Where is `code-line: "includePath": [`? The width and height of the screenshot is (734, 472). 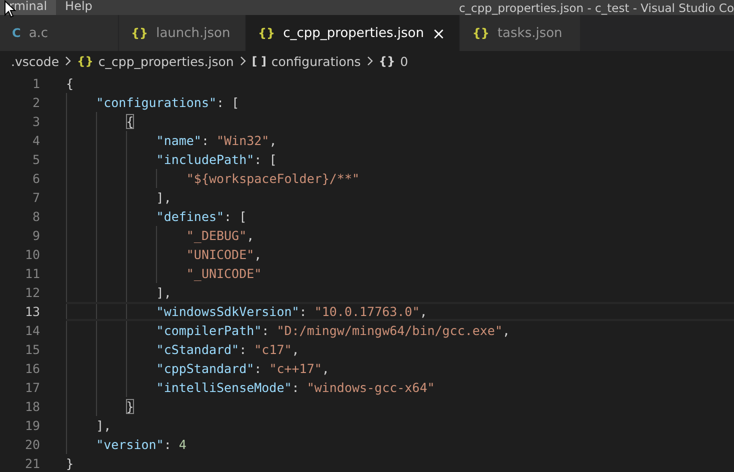
code-line: "includePath": [ is located at coordinates (216, 160).